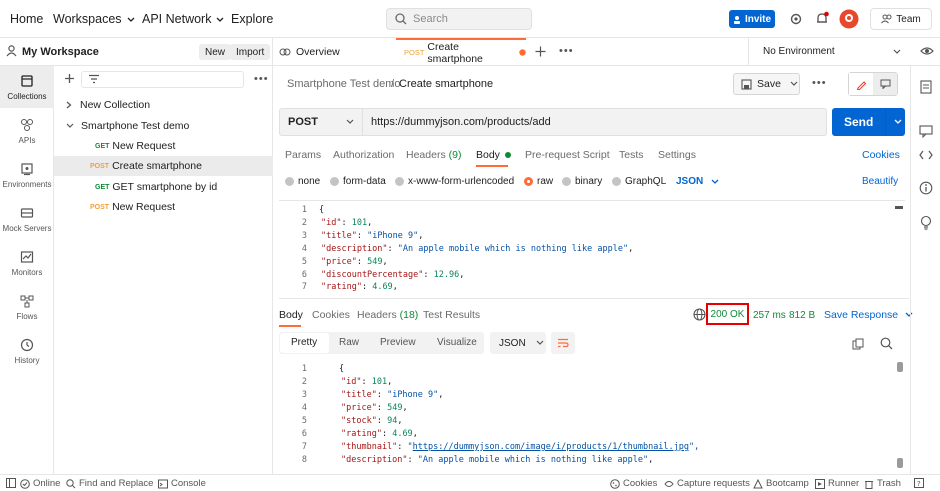 This screenshot has width=940, height=491. What do you see at coordinates (493, 155) in the screenshot?
I see `tab-body: Body` at bounding box center [493, 155].